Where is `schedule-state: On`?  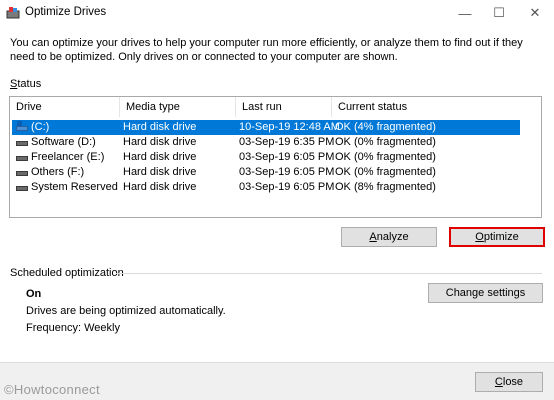
schedule-state: On is located at coordinates (34, 294).